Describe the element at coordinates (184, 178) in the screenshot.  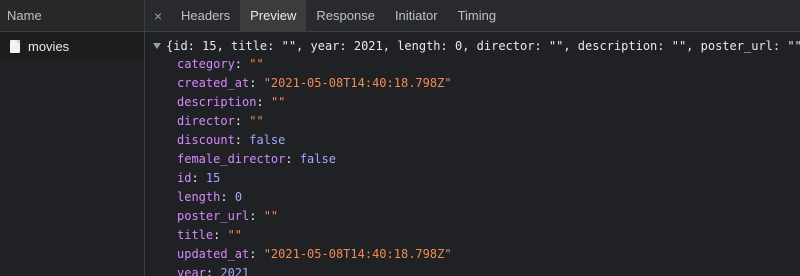
I see `property-key: id` at that location.